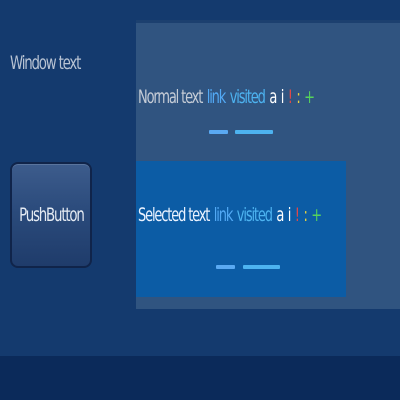 This screenshot has height=400, width=400. I want to click on selected-link-underline, so click(225, 267).